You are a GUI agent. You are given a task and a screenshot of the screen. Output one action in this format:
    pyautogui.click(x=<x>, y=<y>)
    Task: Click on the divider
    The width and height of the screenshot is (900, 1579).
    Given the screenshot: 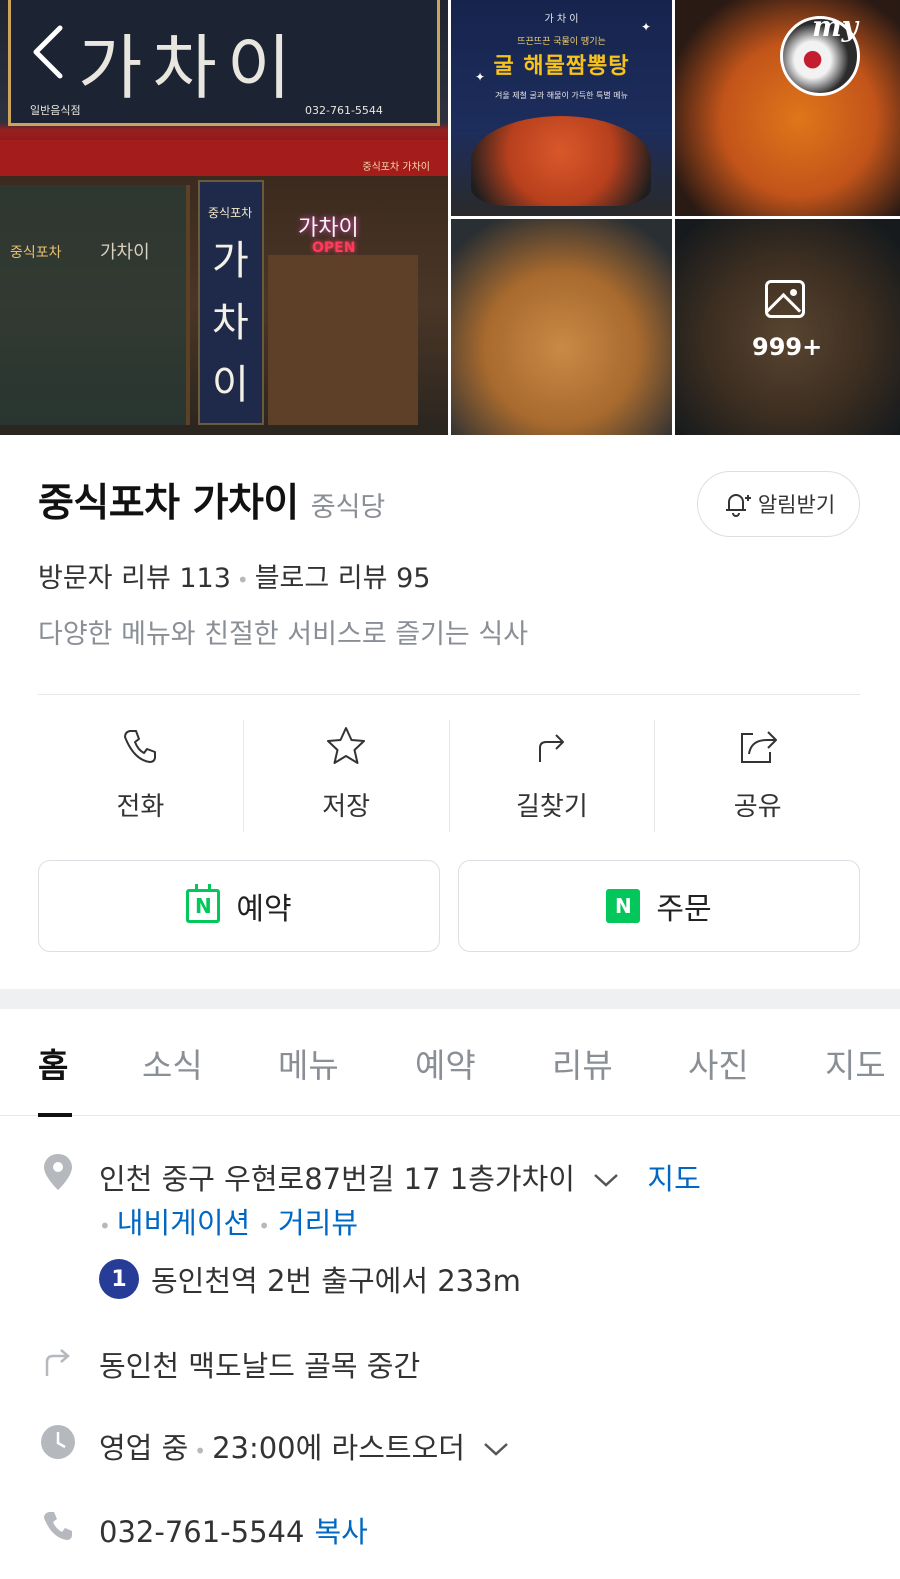 What is the action you would take?
    pyautogui.click(x=449, y=694)
    